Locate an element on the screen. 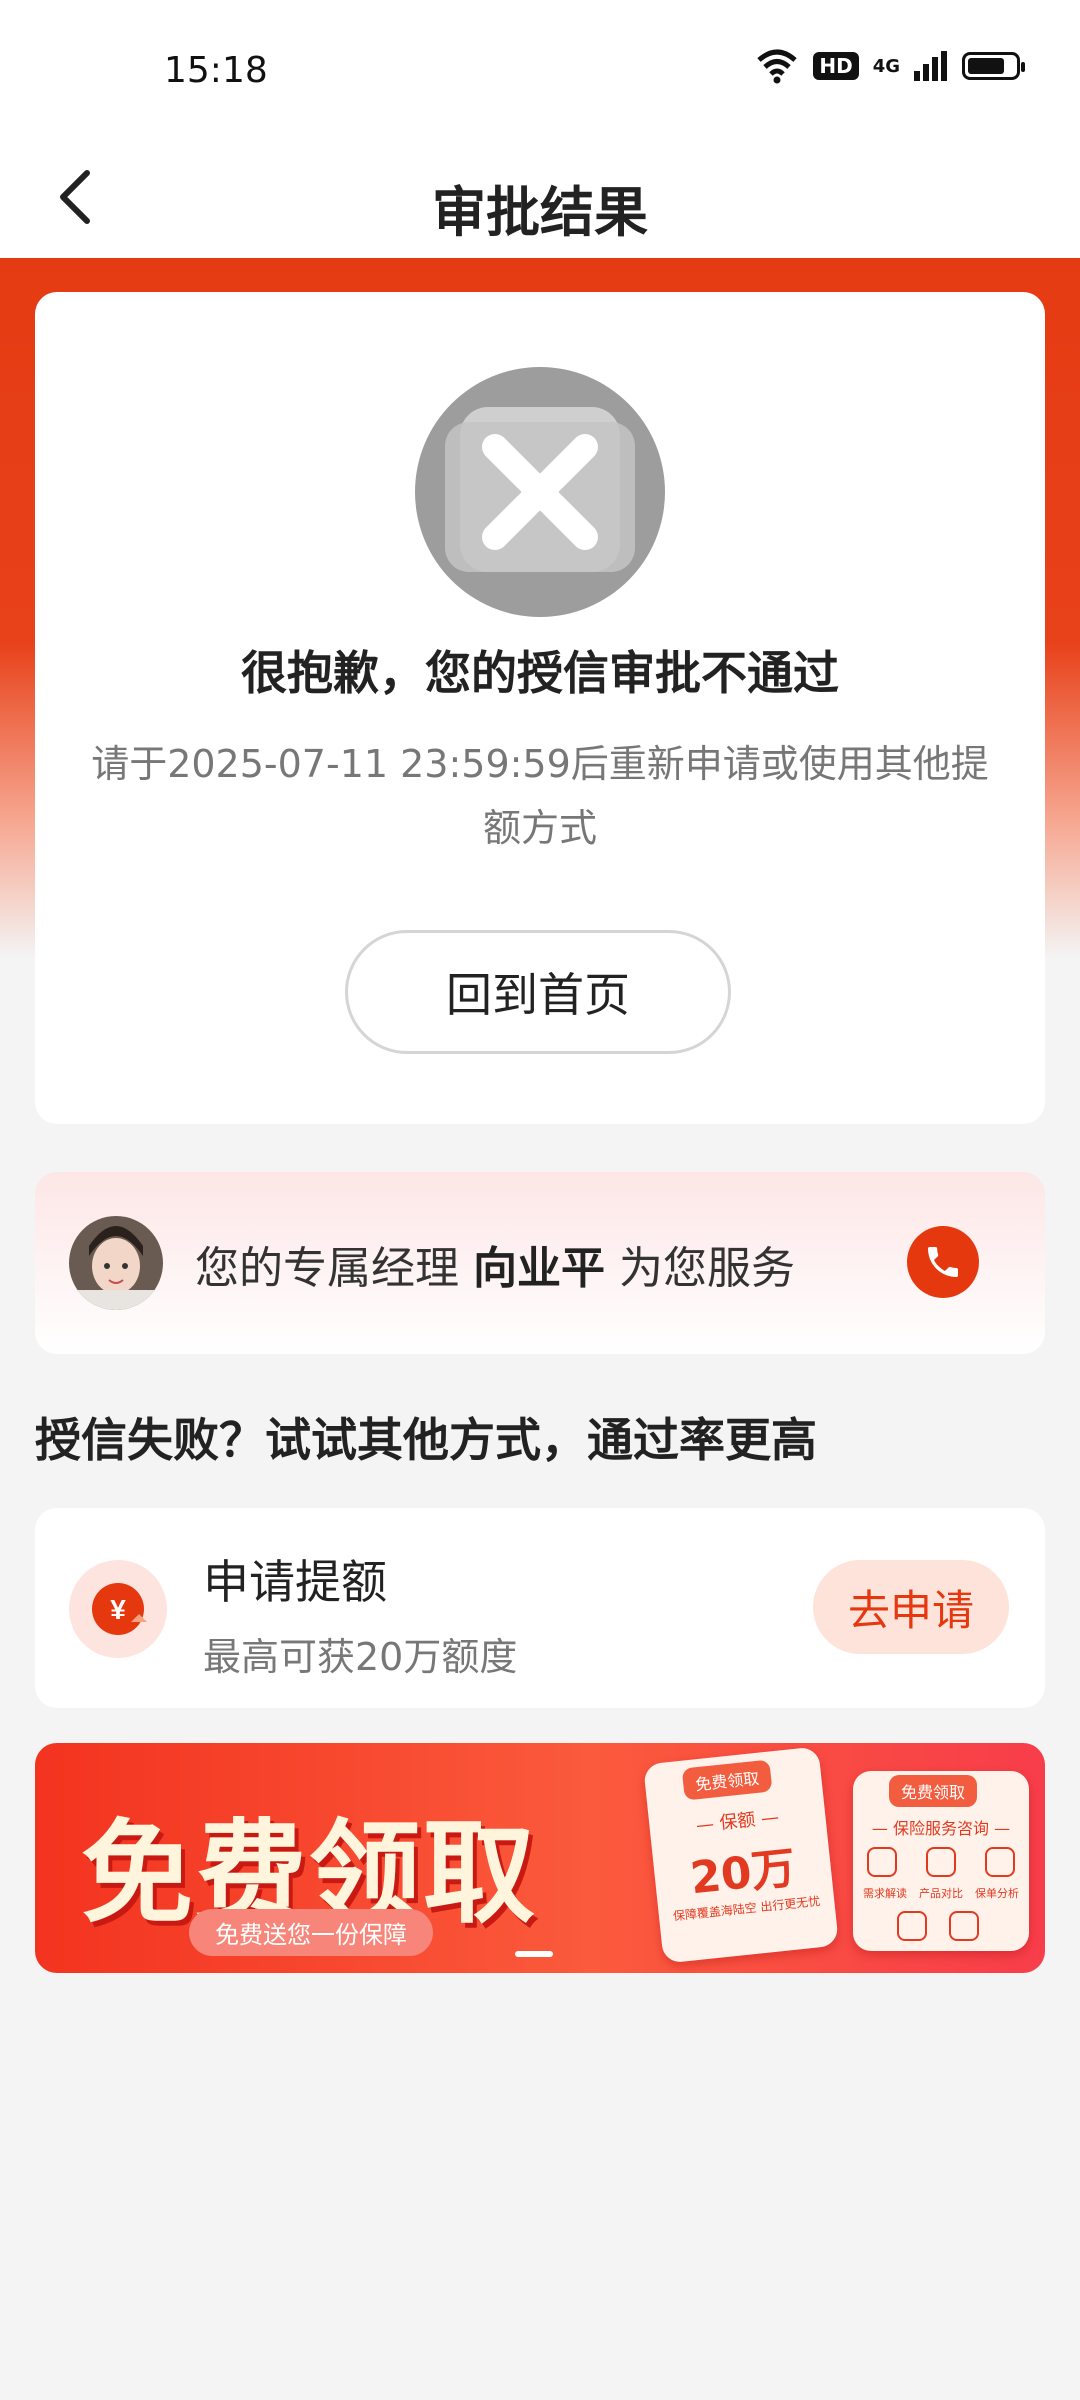 The height and width of the screenshot is (2400, 1080). status-bar: 15:18 HD 4G is located at coordinates (540, 70).